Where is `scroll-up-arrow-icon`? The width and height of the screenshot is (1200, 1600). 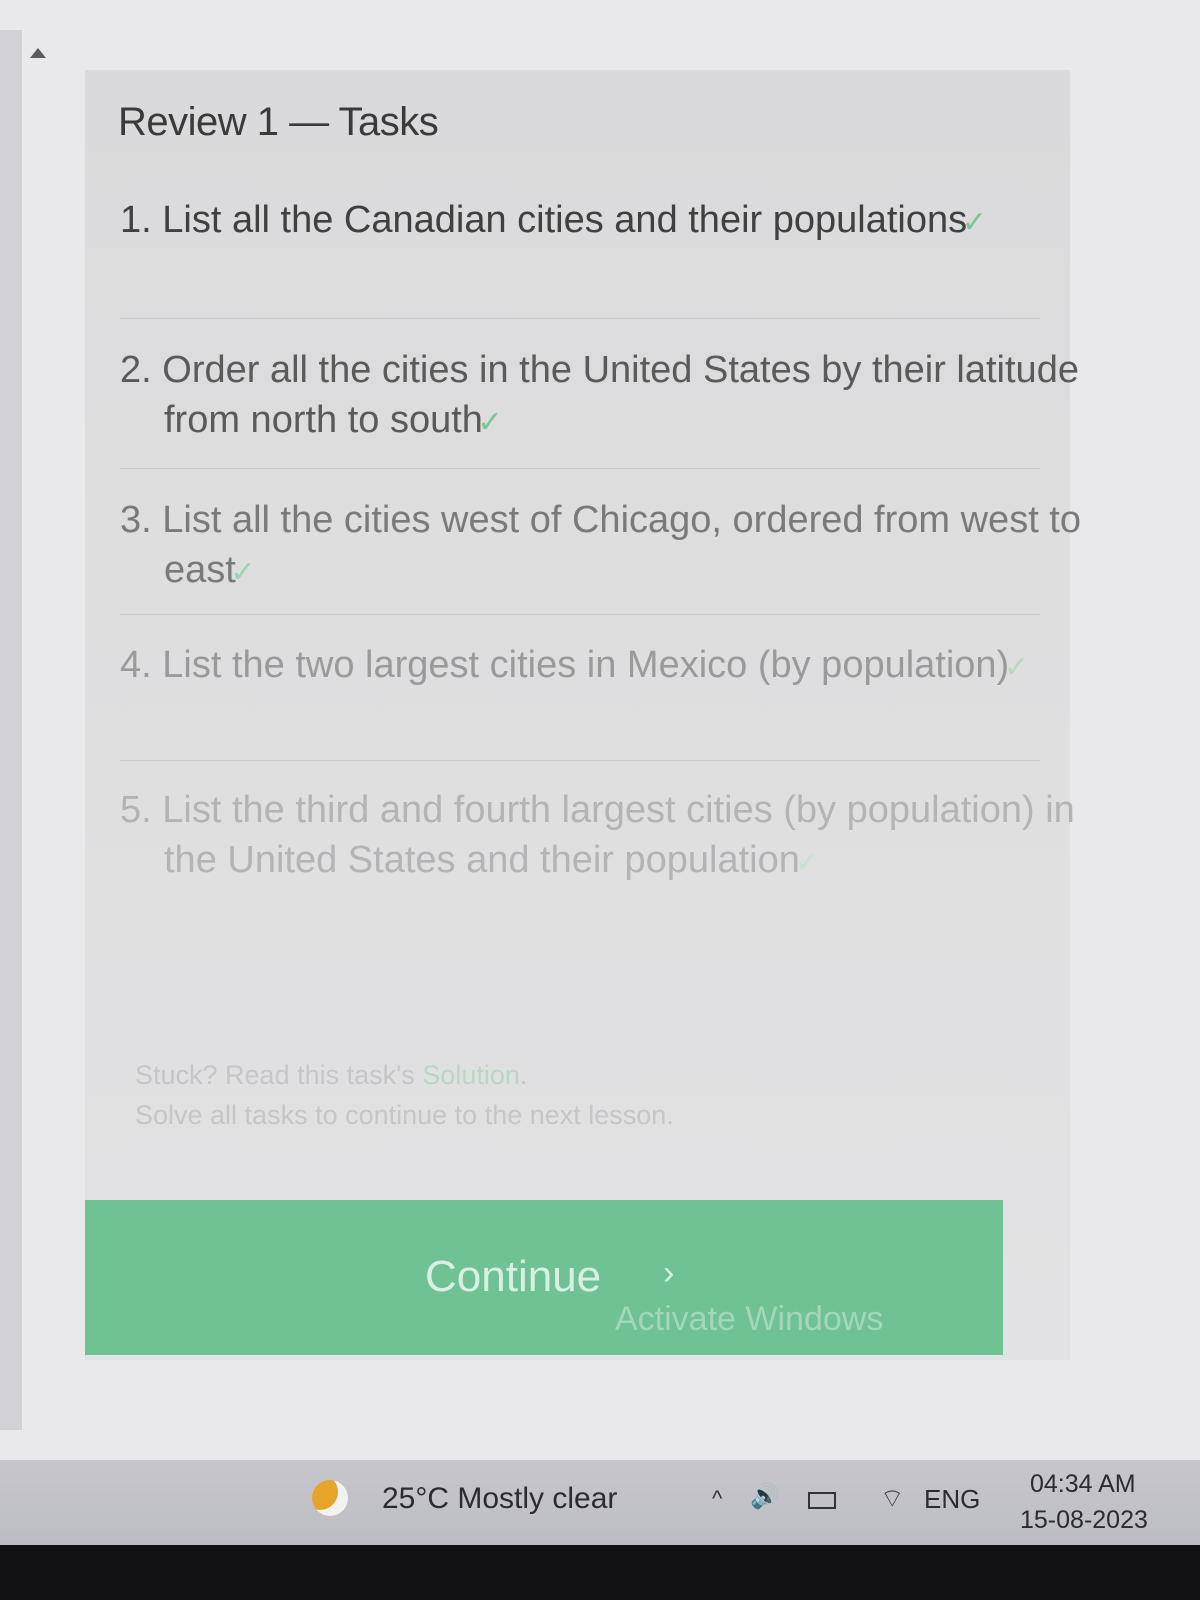 scroll-up-arrow-icon is located at coordinates (38, 53).